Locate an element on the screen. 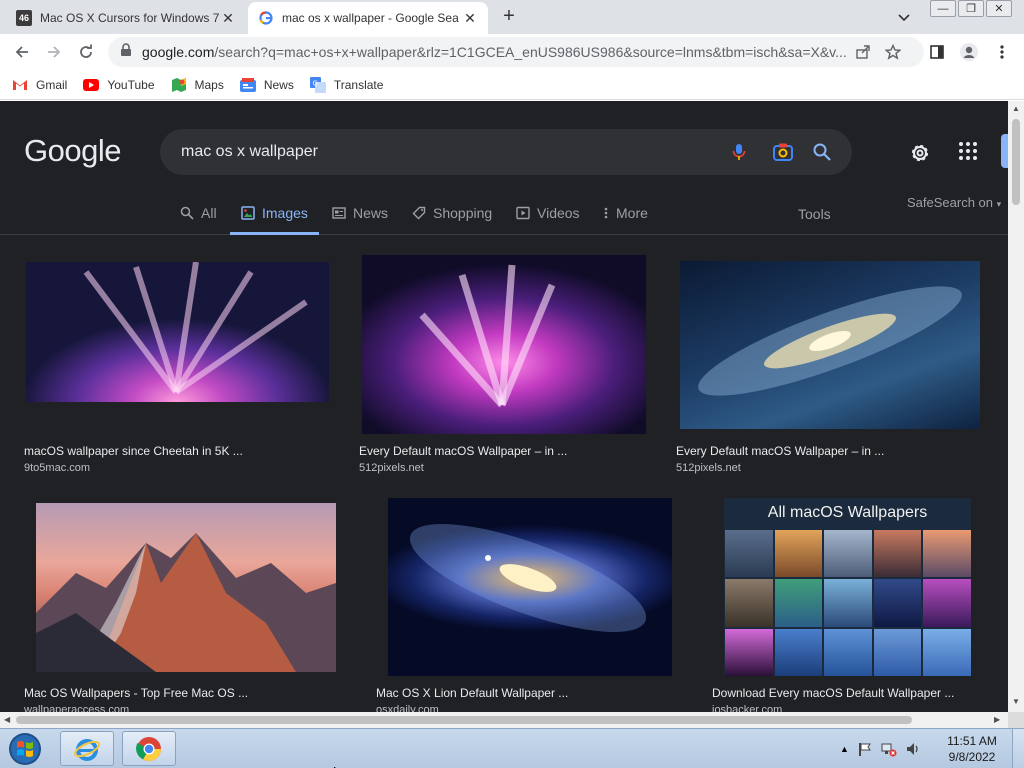 This screenshot has width=1024, height=768. maximize-button: ❐ is located at coordinates (971, 8).